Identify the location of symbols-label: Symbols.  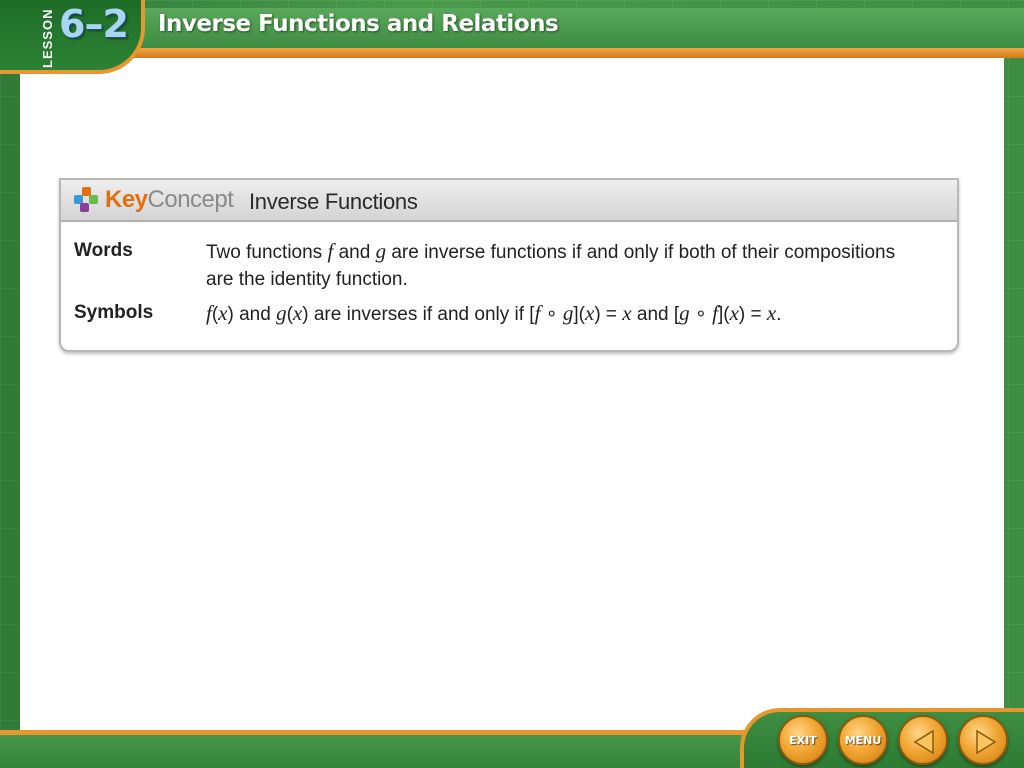
(114, 312).